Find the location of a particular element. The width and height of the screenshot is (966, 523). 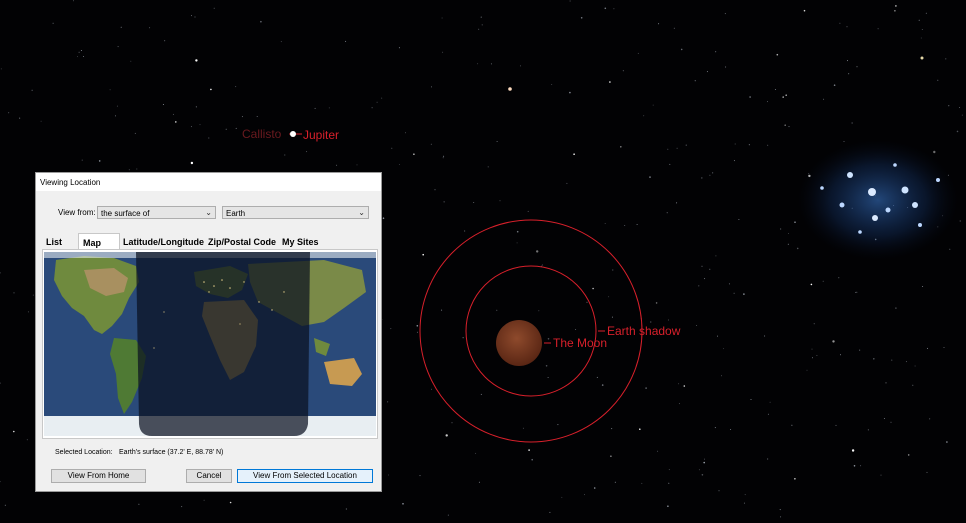

star-cluster is located at coordinates (878, 158).